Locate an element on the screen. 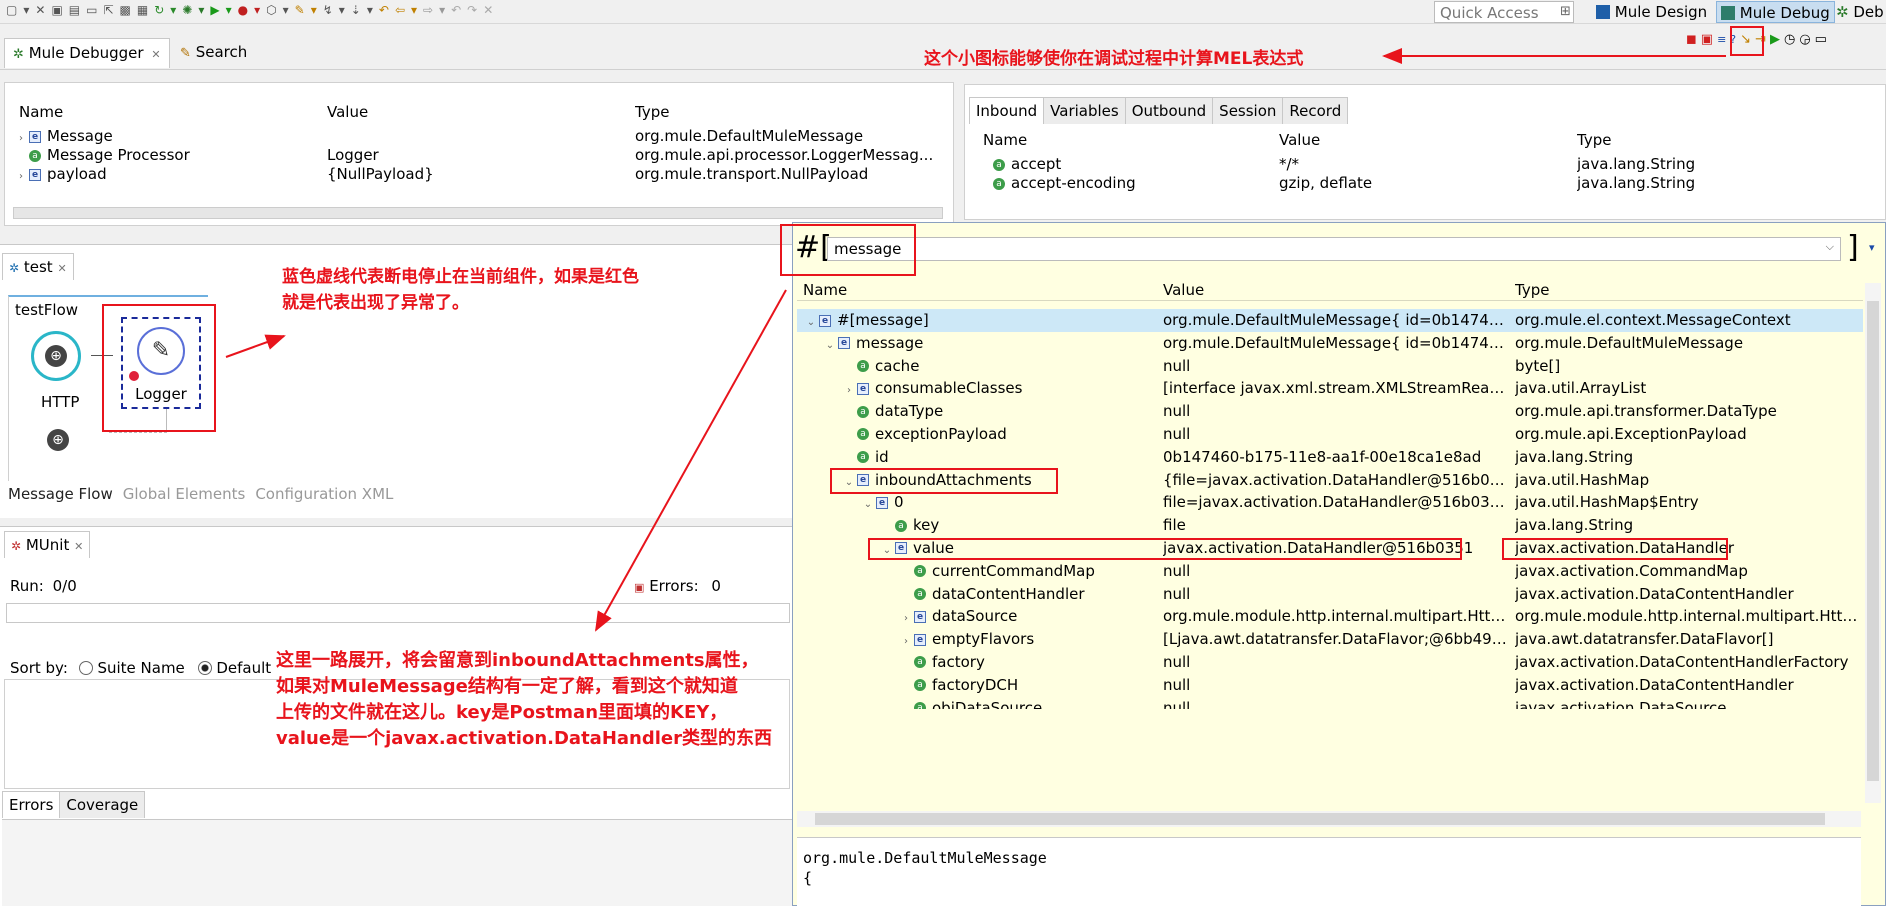  annotation-mel-icon: 这个小图标能够使你在调试过程中计算MEL表达式 is located at coordinates (1114, 59).